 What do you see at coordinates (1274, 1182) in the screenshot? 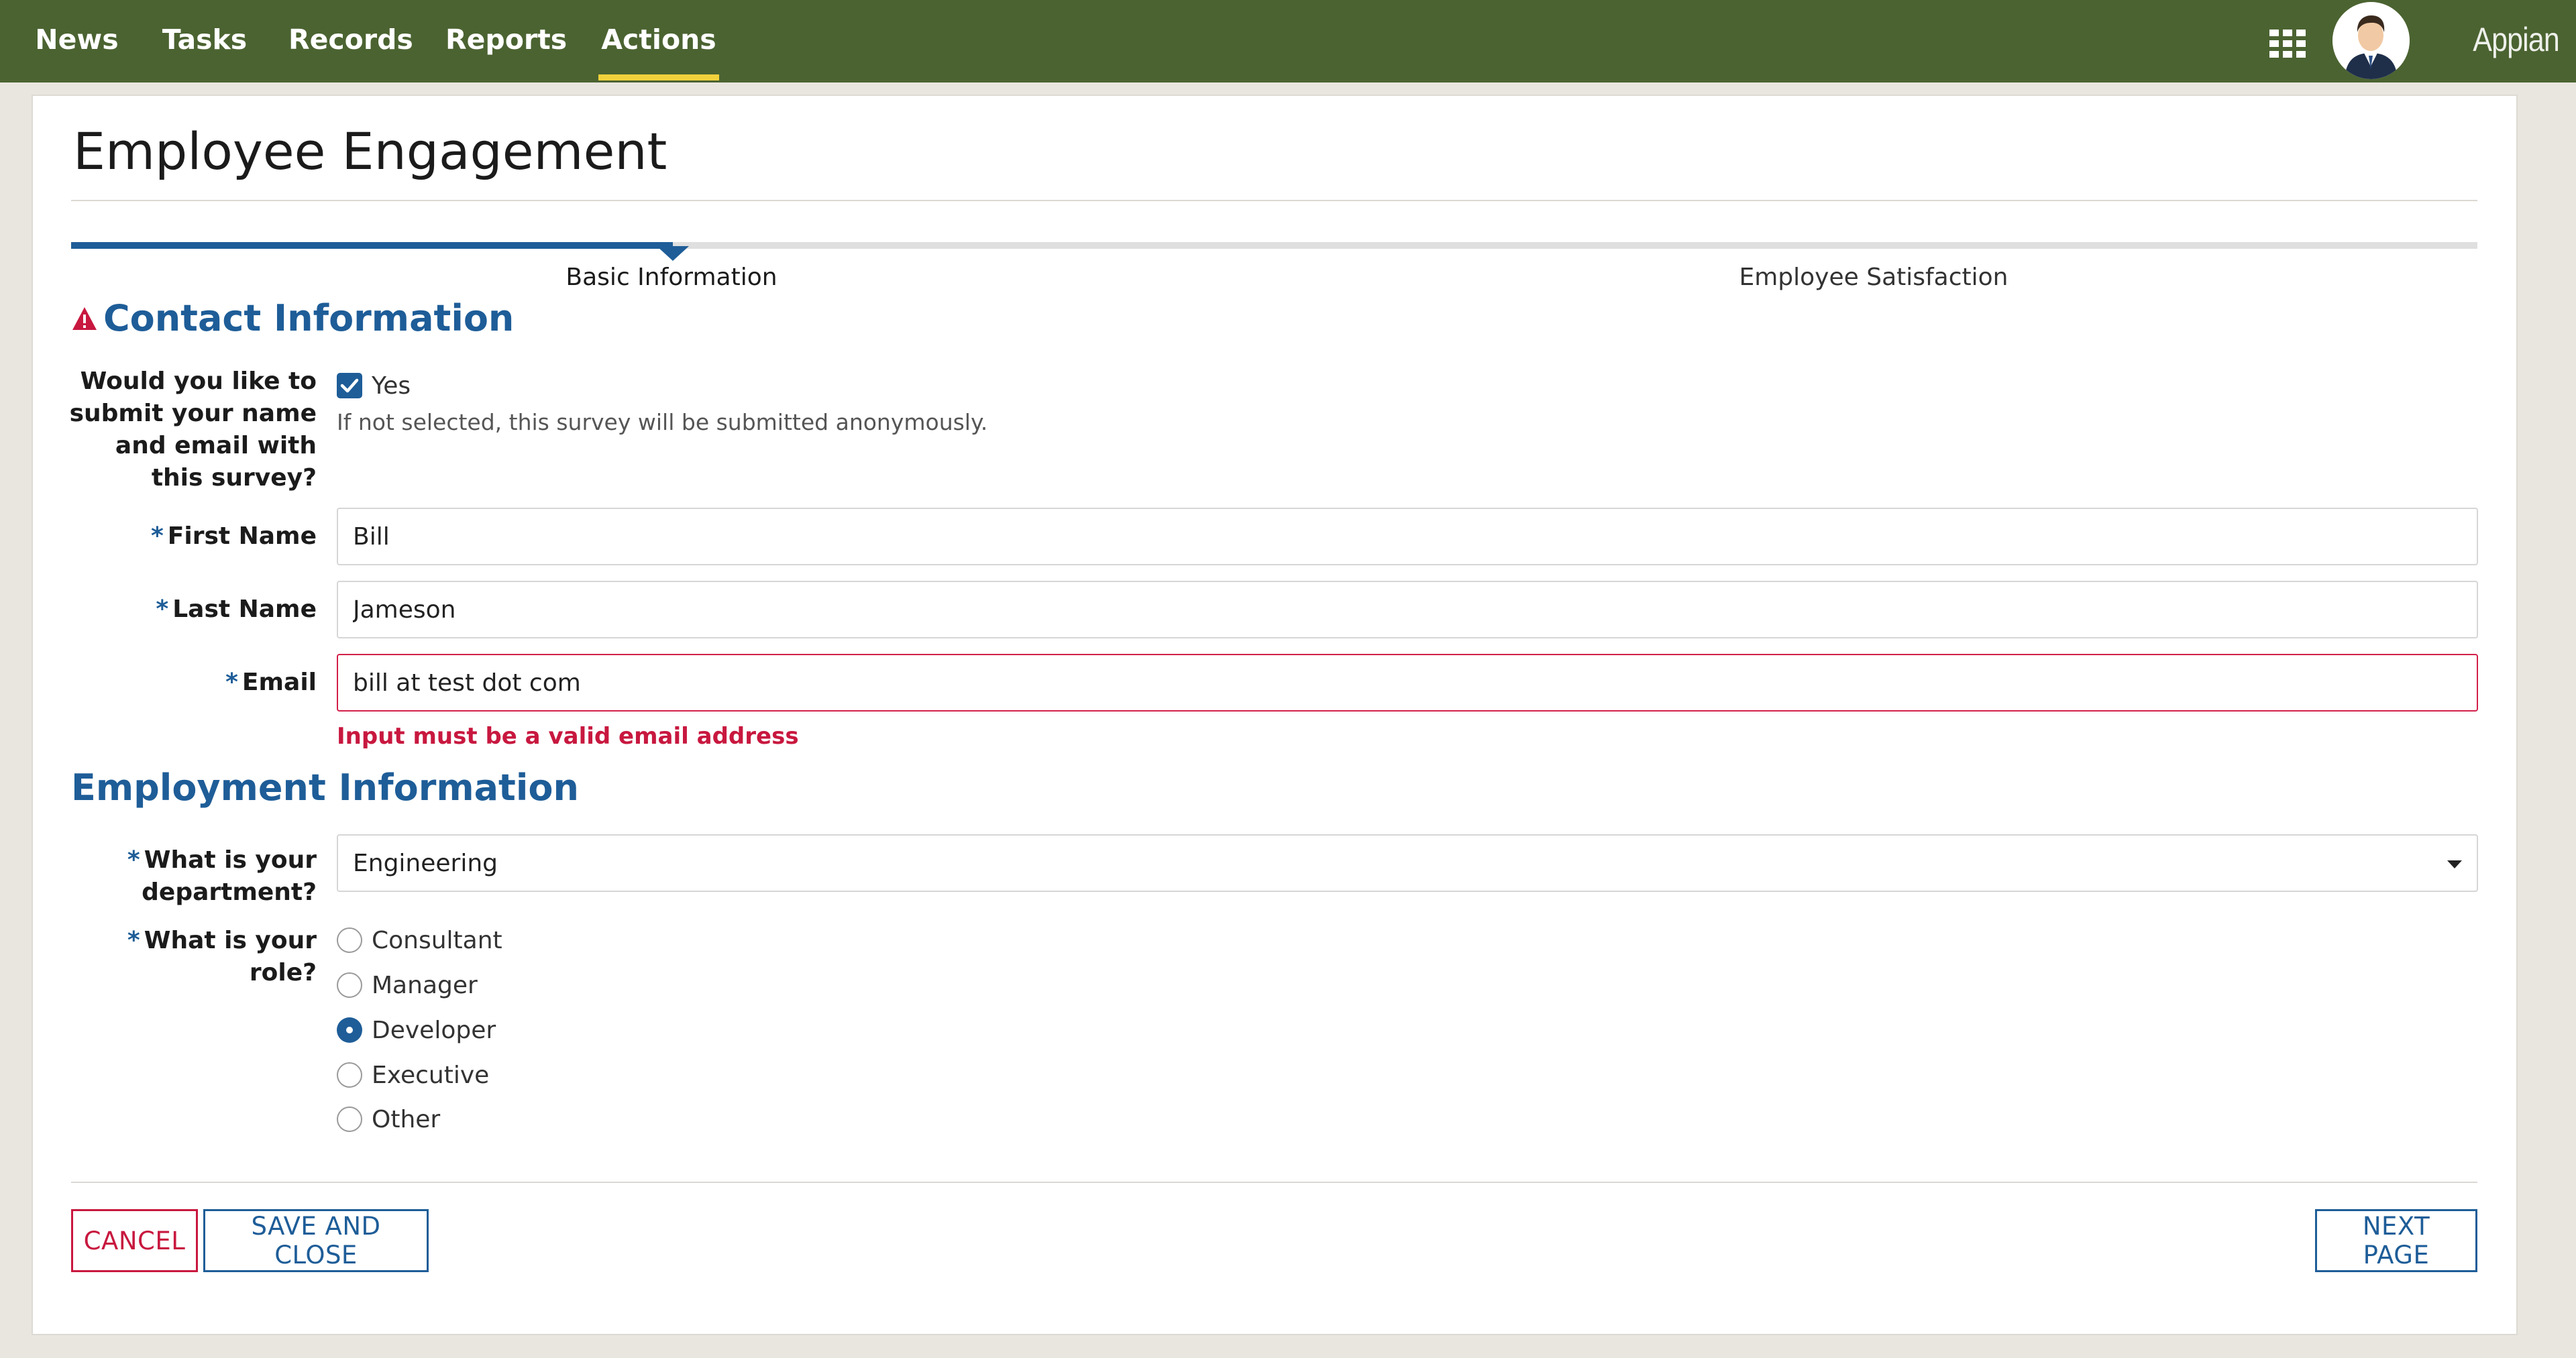
I see `buttons-divider` at bounding box center [1274, 1182].